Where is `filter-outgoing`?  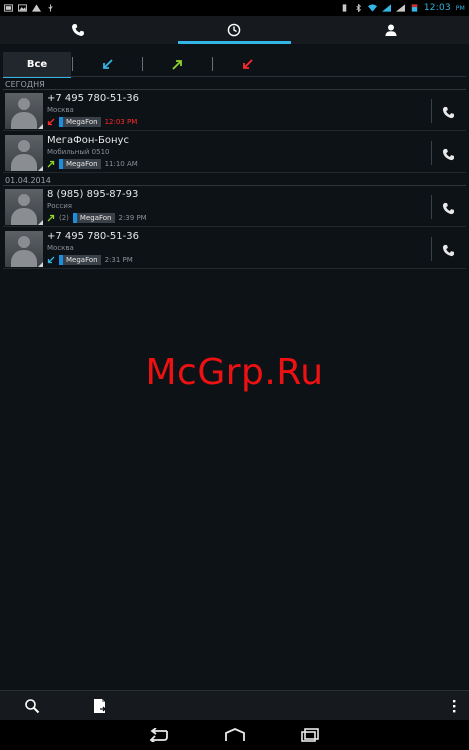
filter-outgoing is located at coordinates (178, 64).